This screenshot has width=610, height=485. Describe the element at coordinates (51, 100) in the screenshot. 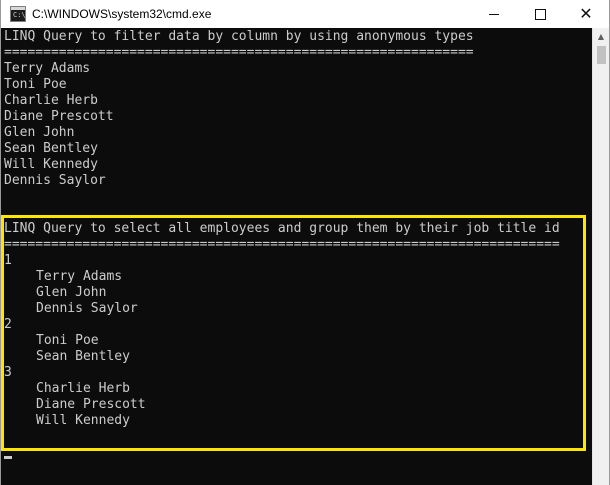

I see `console-line: Charlie Herb` at that location.